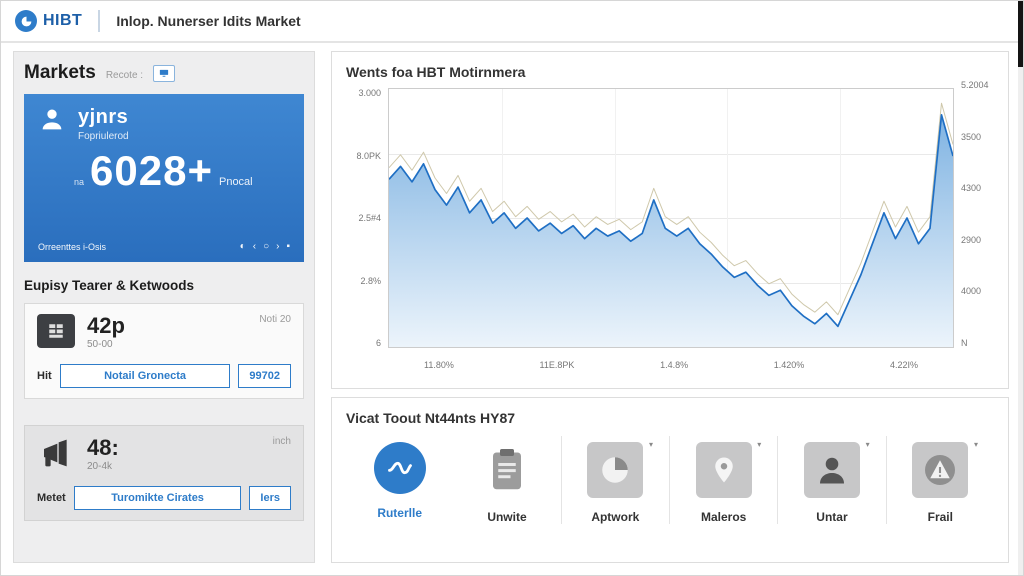 This screenshot has height=576, width=1024. What do you see at coordinates (369, 218) in the screenshot?
I see `y-tick: 2.5#4` at bounding box center [369, 218].